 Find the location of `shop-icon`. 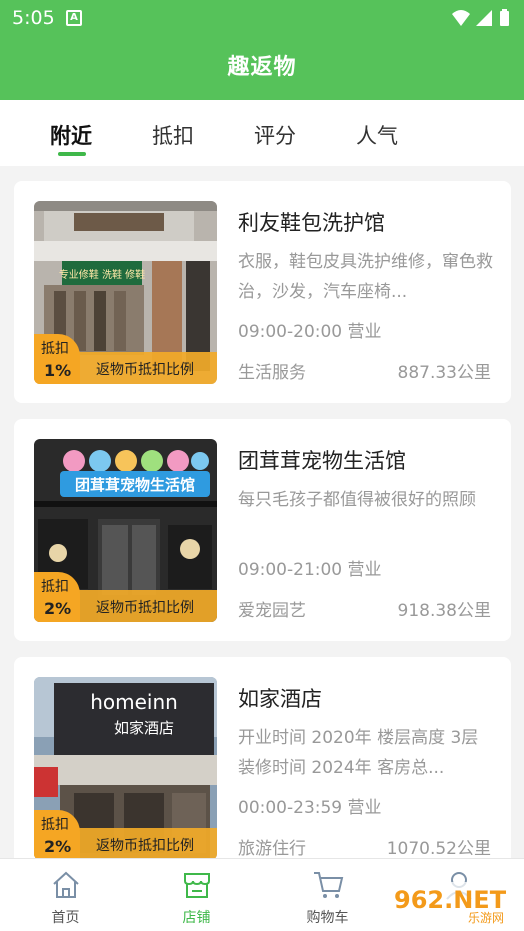

shop-icon is located at coordinates (196, 885).